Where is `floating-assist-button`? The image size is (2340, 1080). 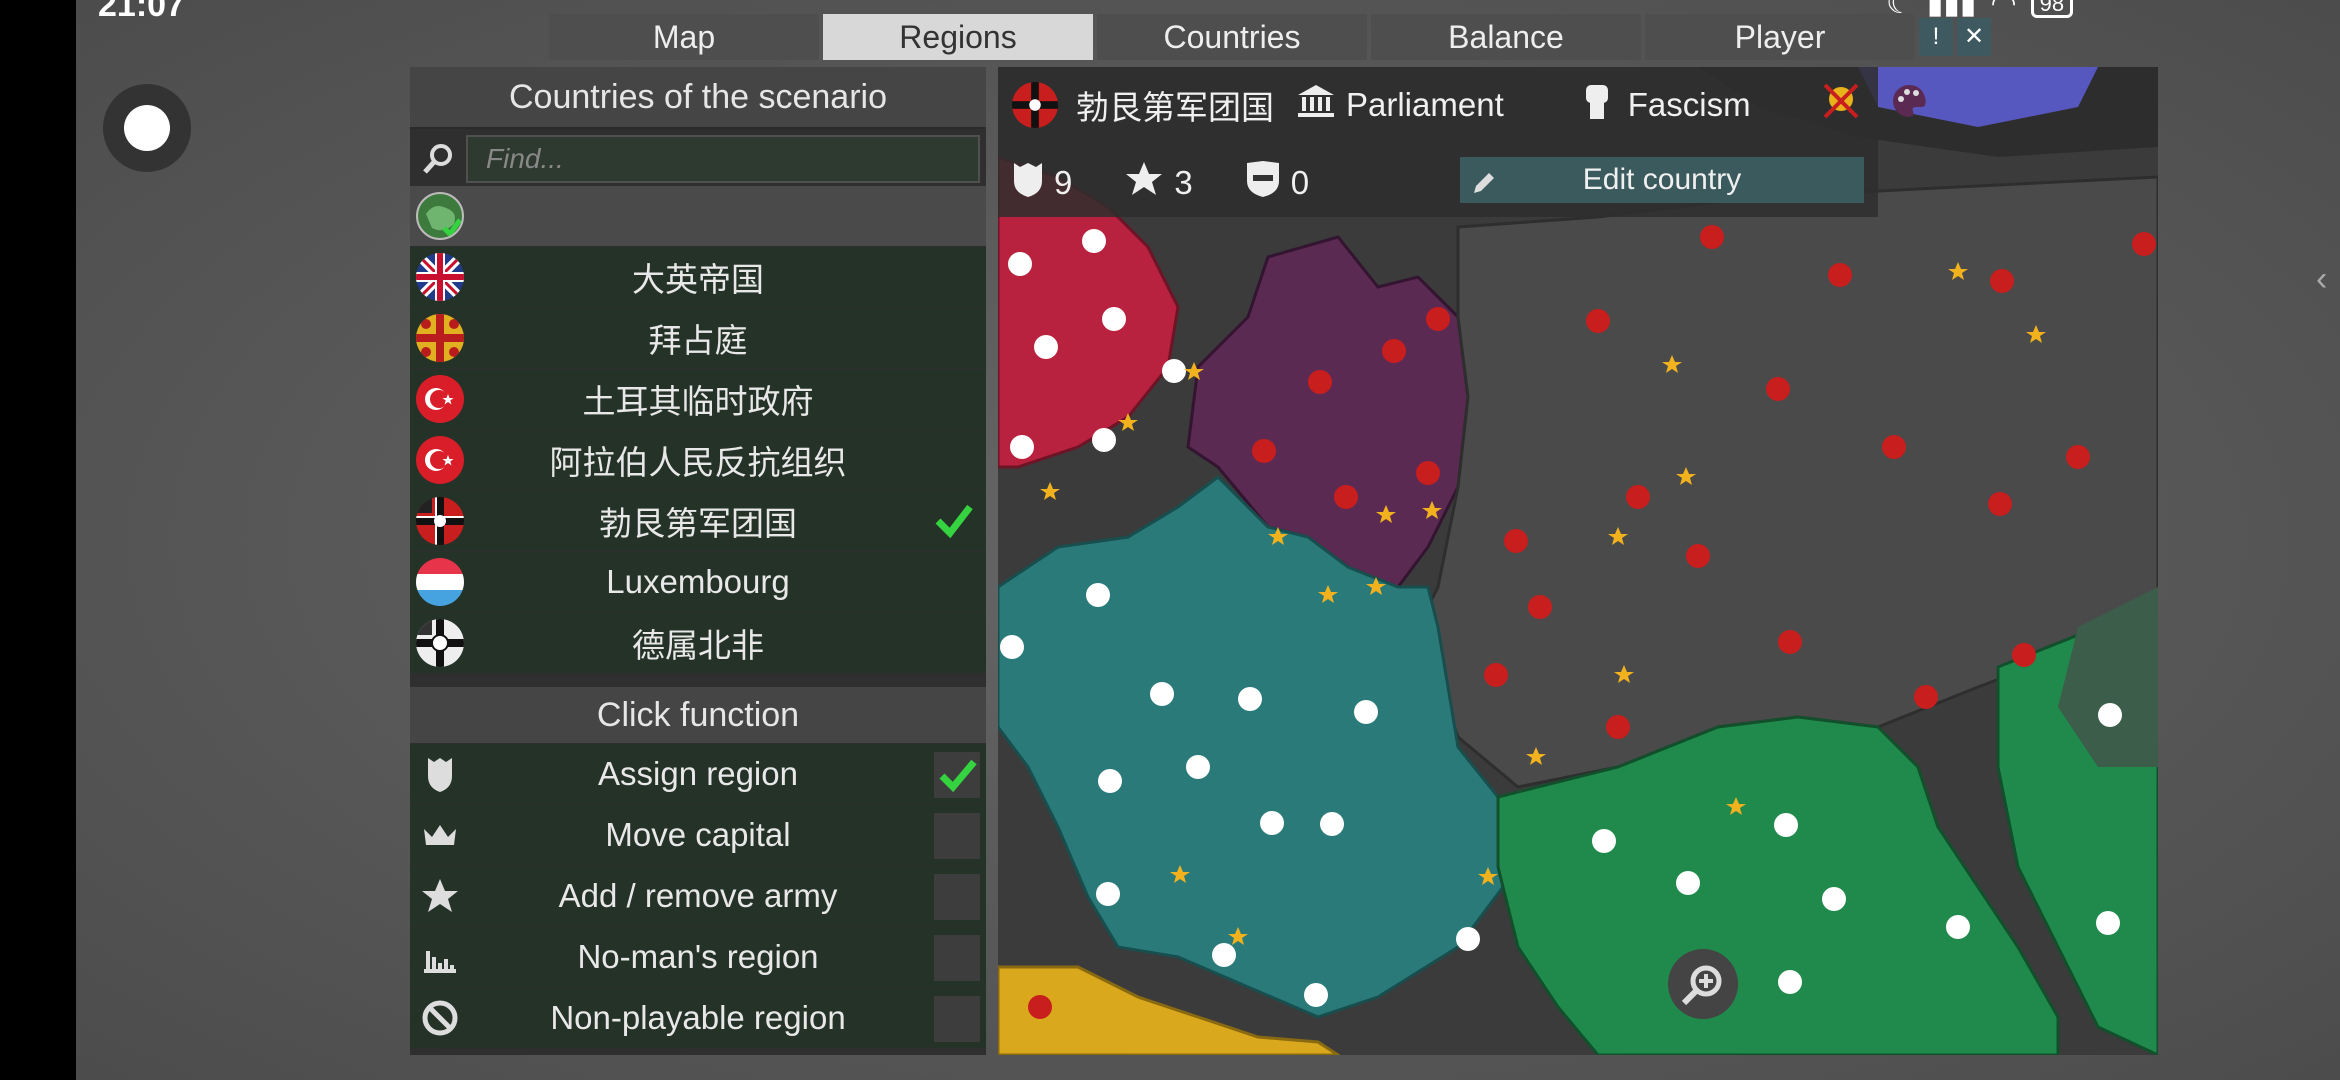
floating-assist-button is located at coordinates (147, 128).